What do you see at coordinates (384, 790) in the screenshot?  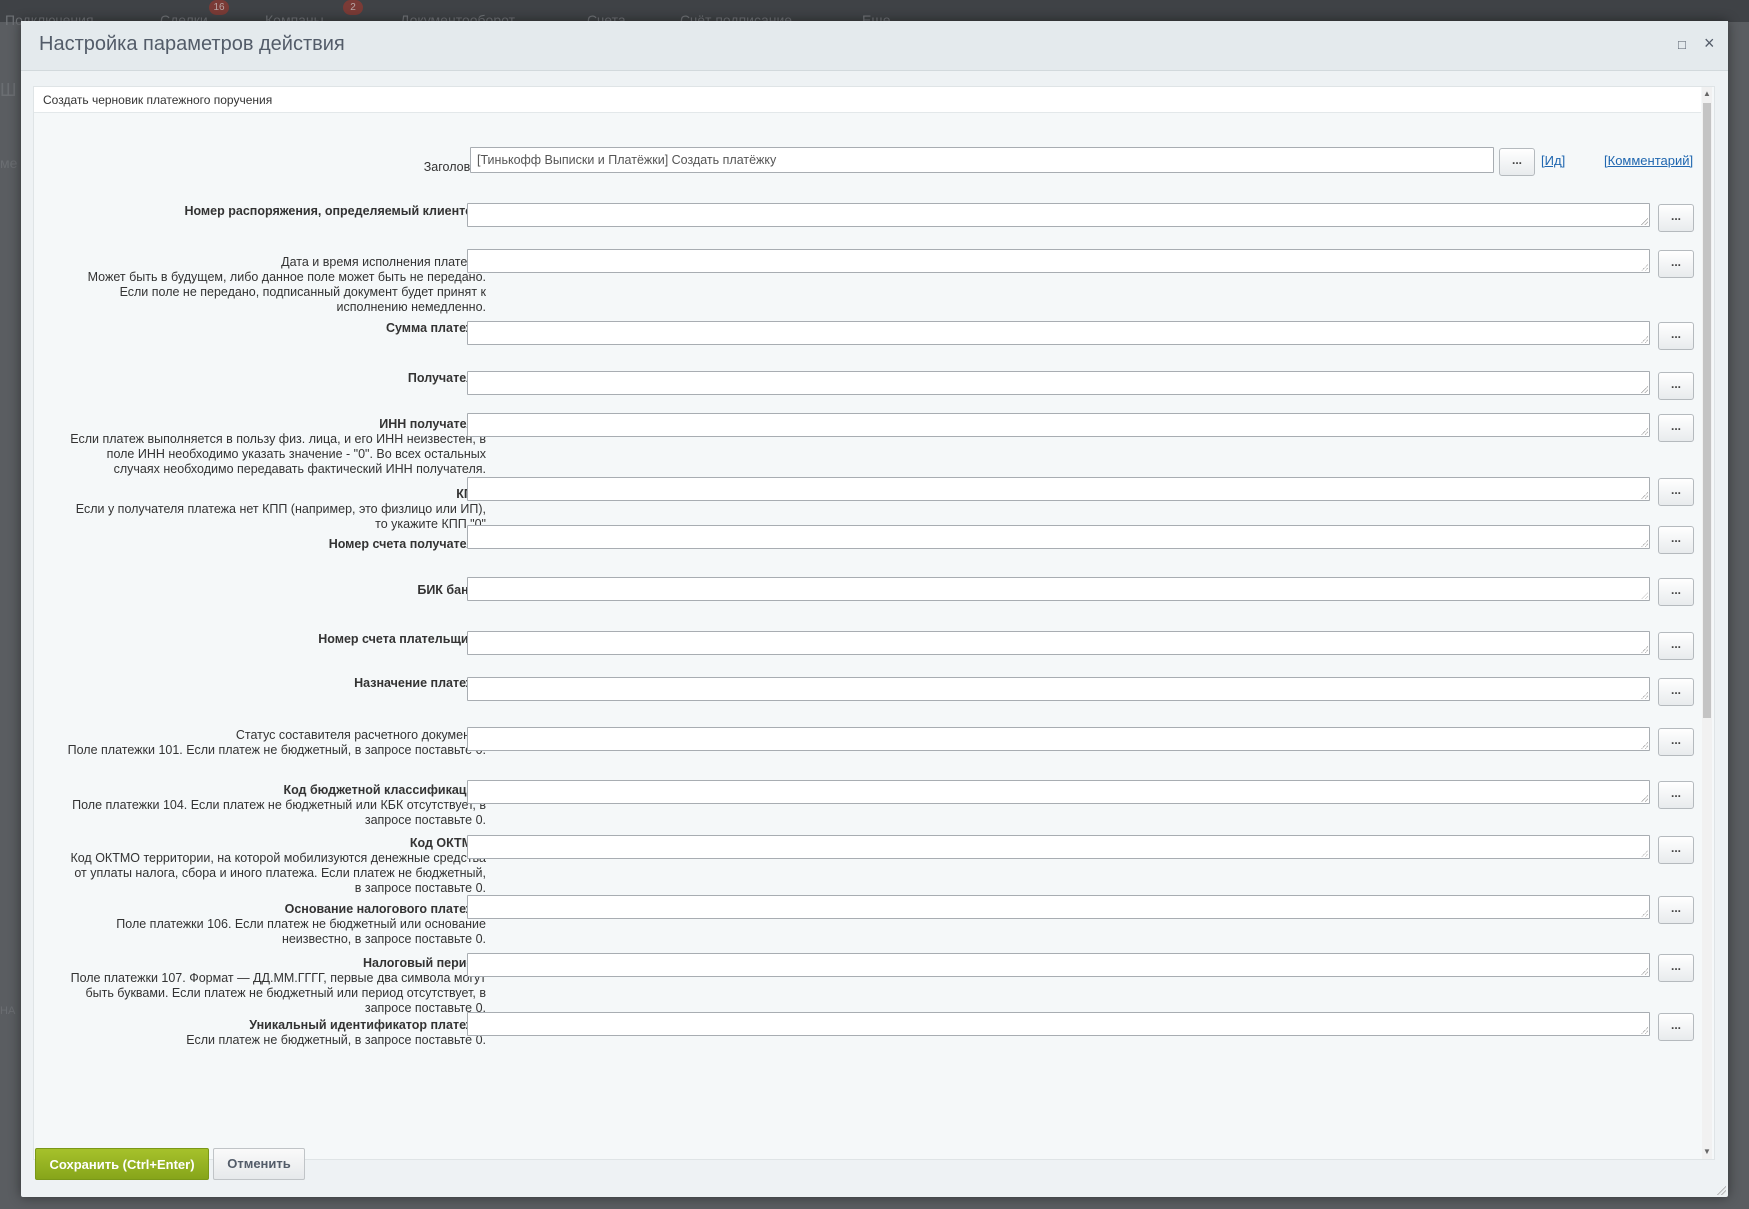 I see `field-label-text: Код бюджетной классификации:` at bounding box center [384, 790].